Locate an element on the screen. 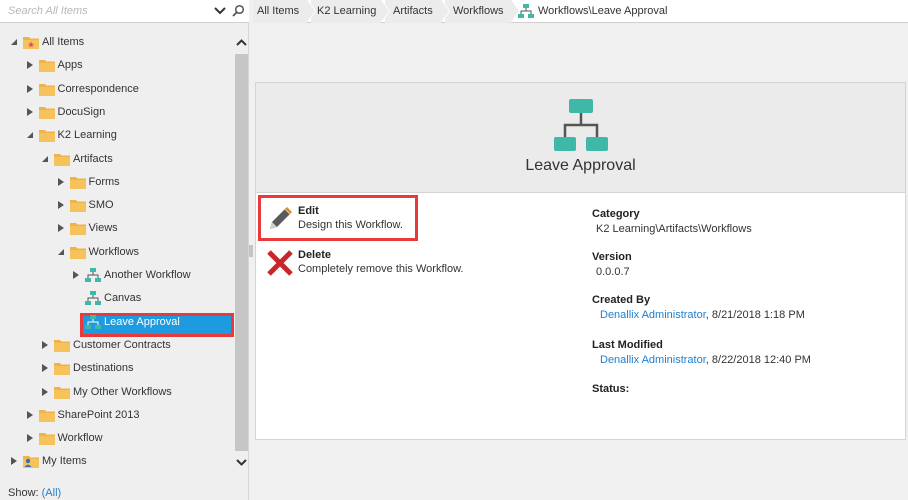  tree-item-label: SharePoint 2013 is located at coordinates (98, 414).